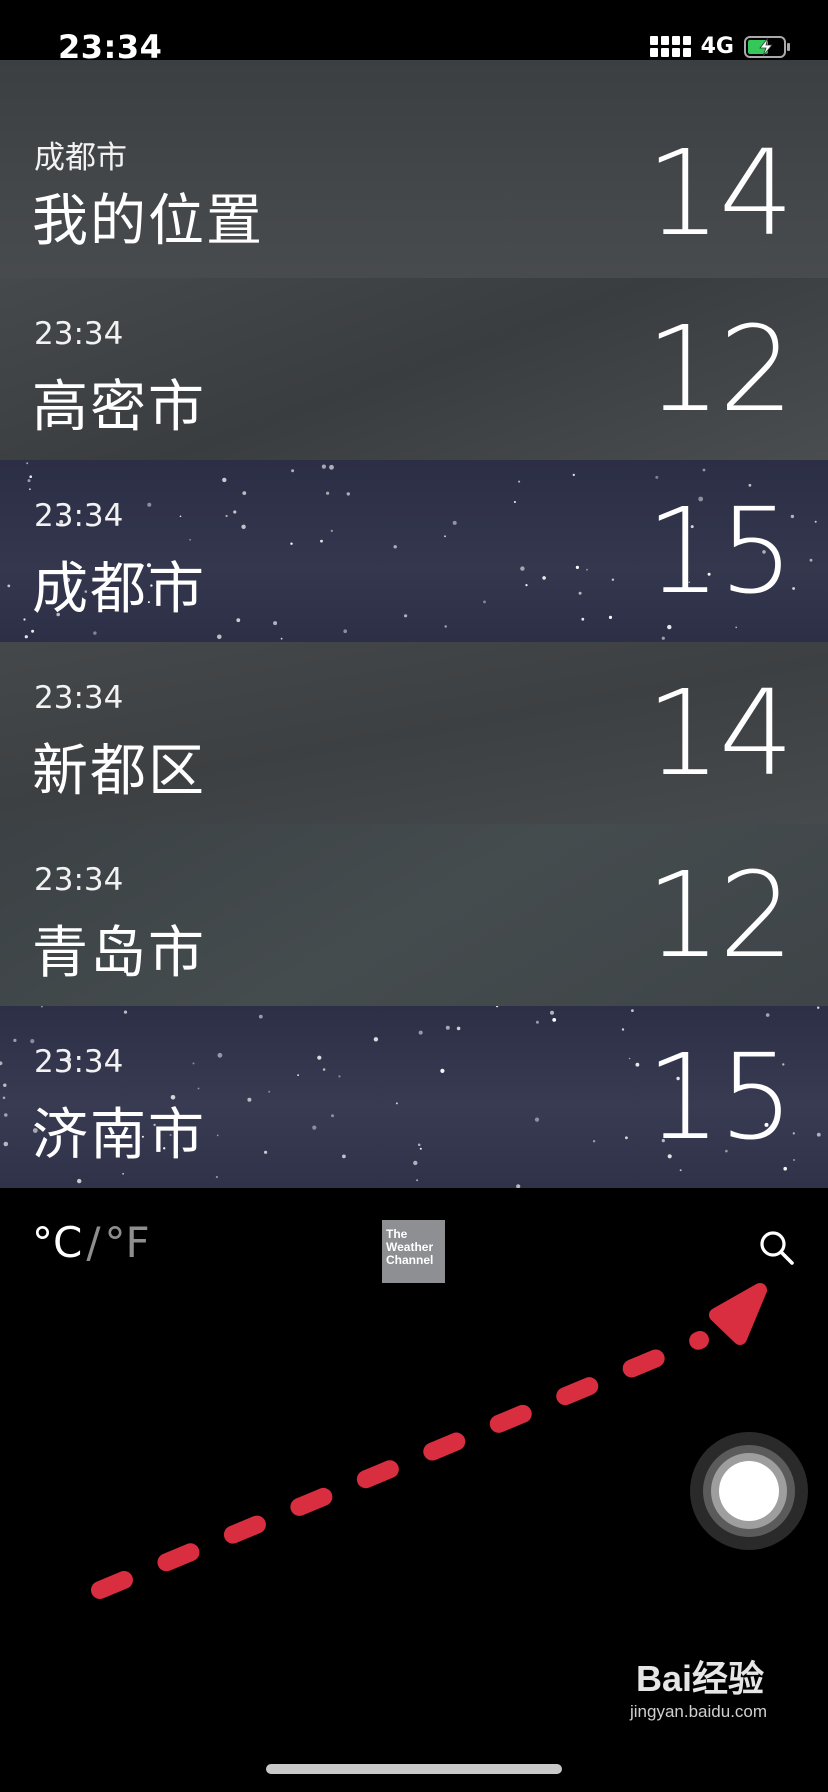 This screenshot has width=828, height=1792. I want to click on battery-charging-icon, so click(767, 46).